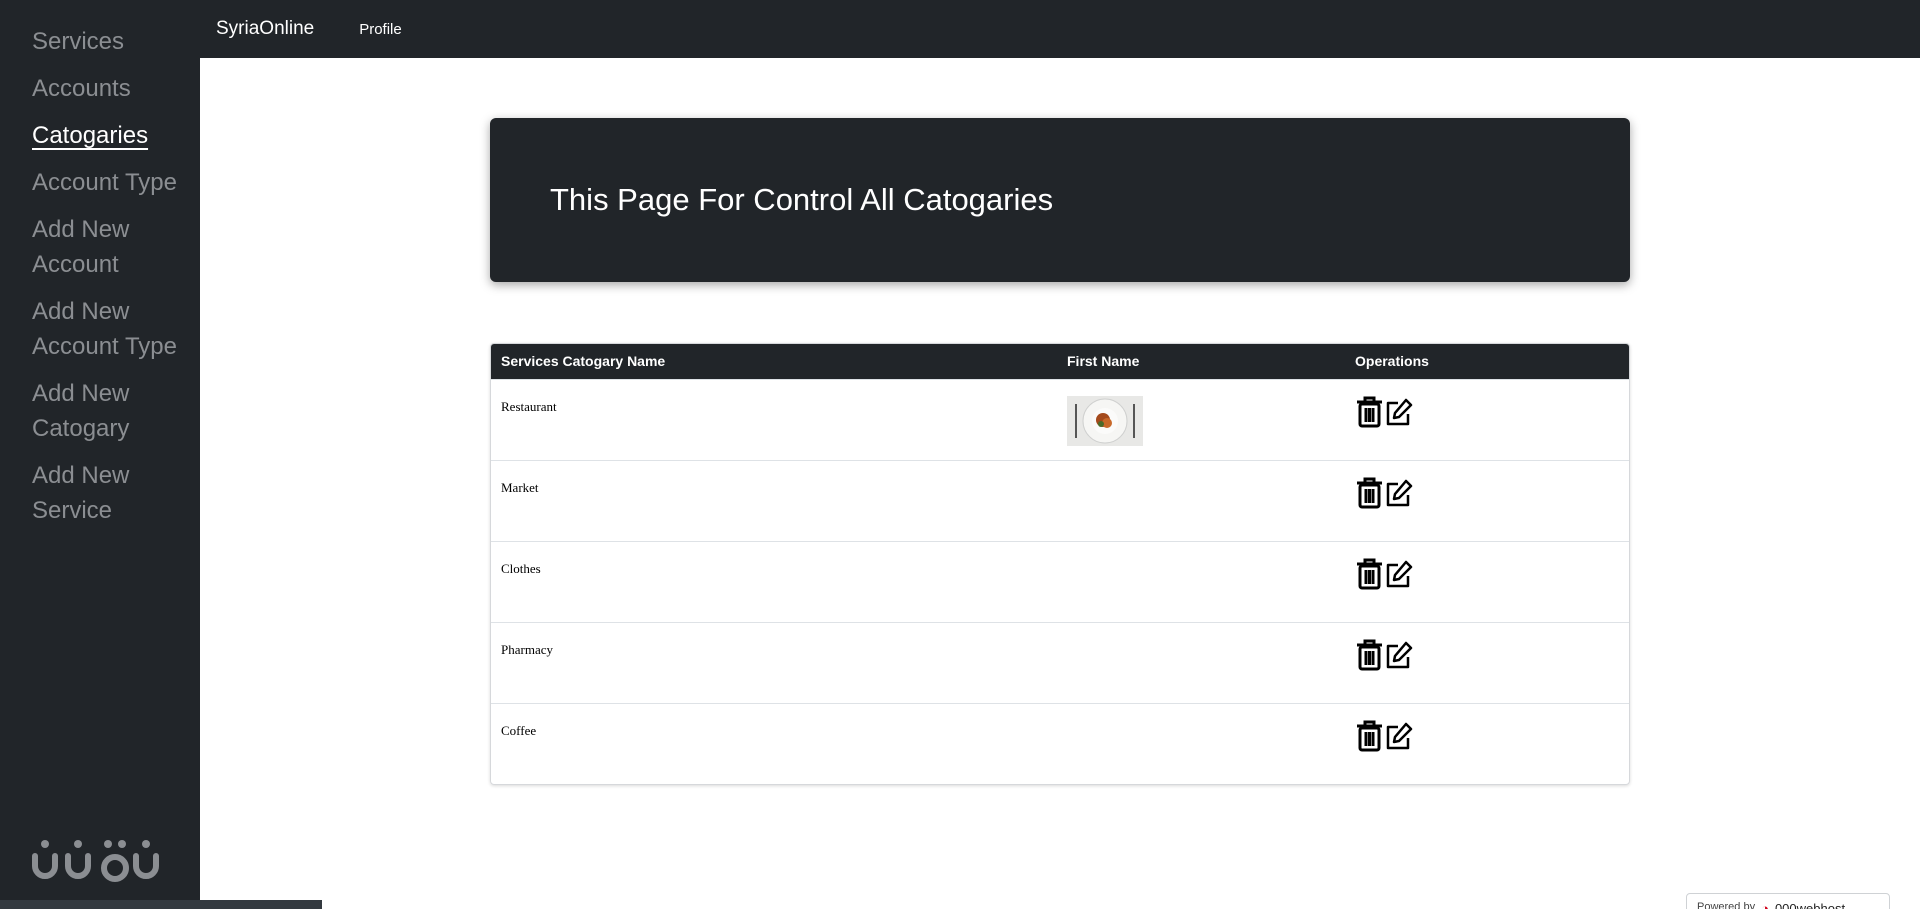  I want to click on host-name: 000webhost, so click(1810, 905).